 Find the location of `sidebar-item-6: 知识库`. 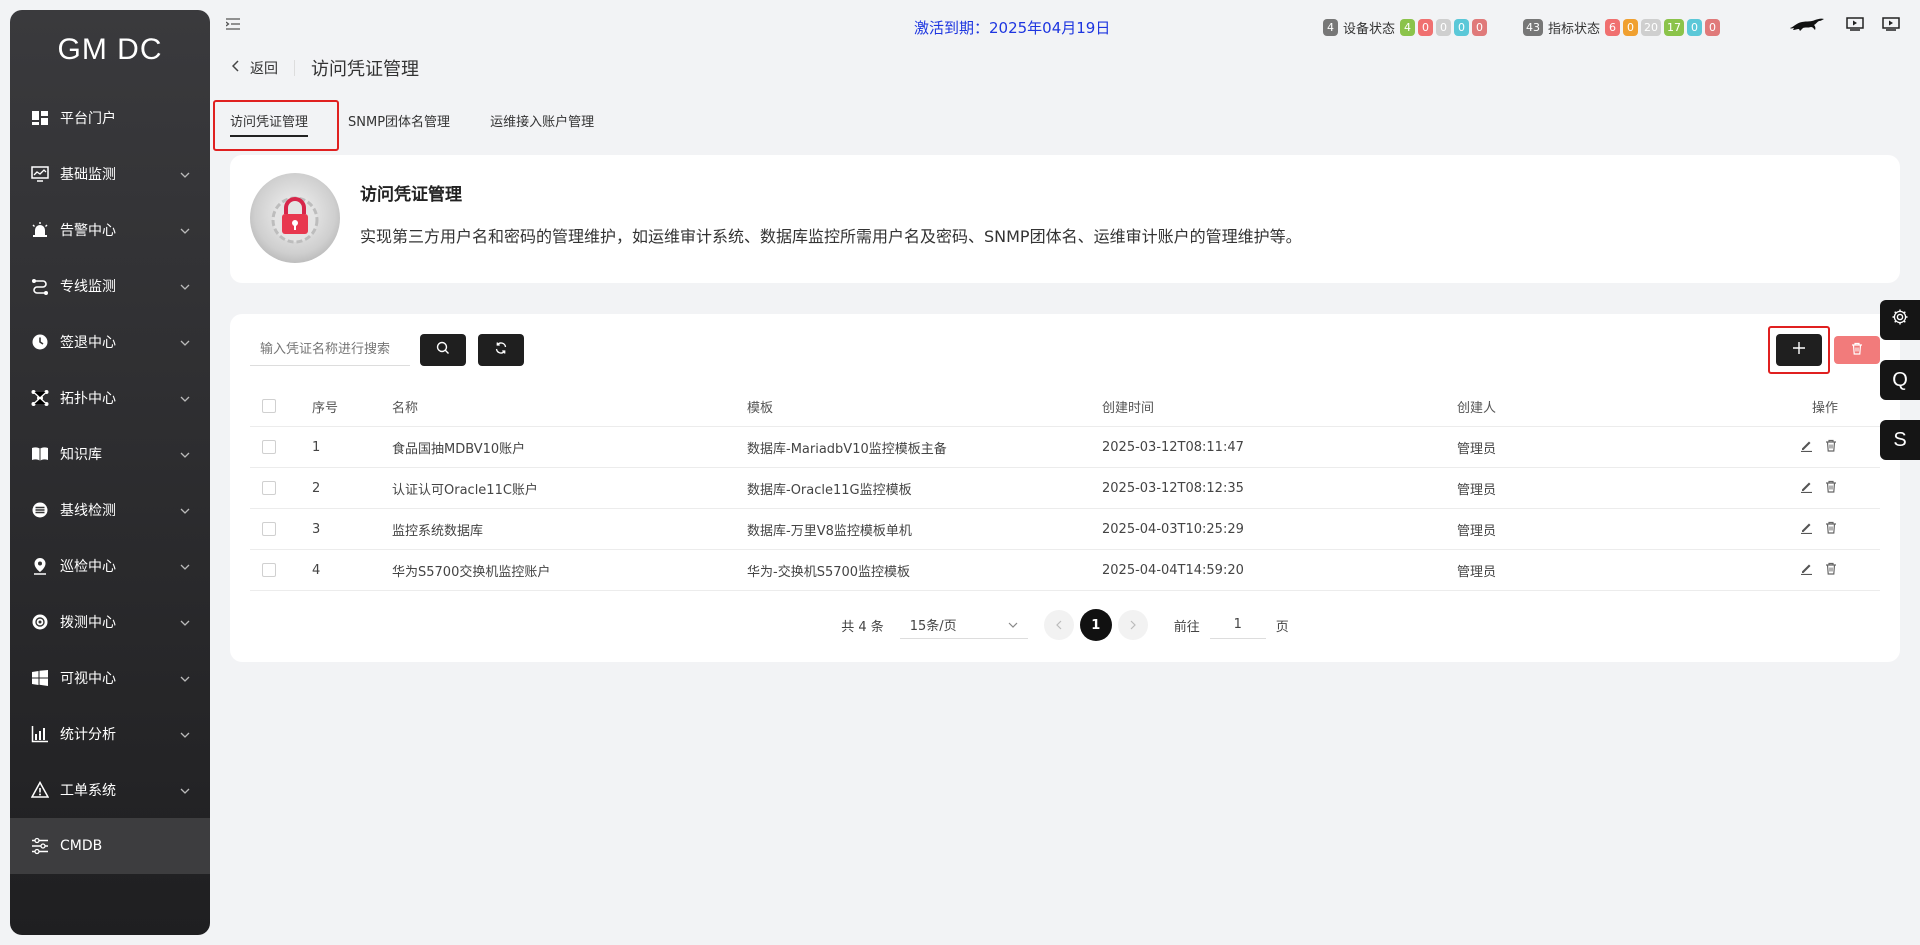

sidebar-item-6: 知识库 is located at coordinates (110, 454).